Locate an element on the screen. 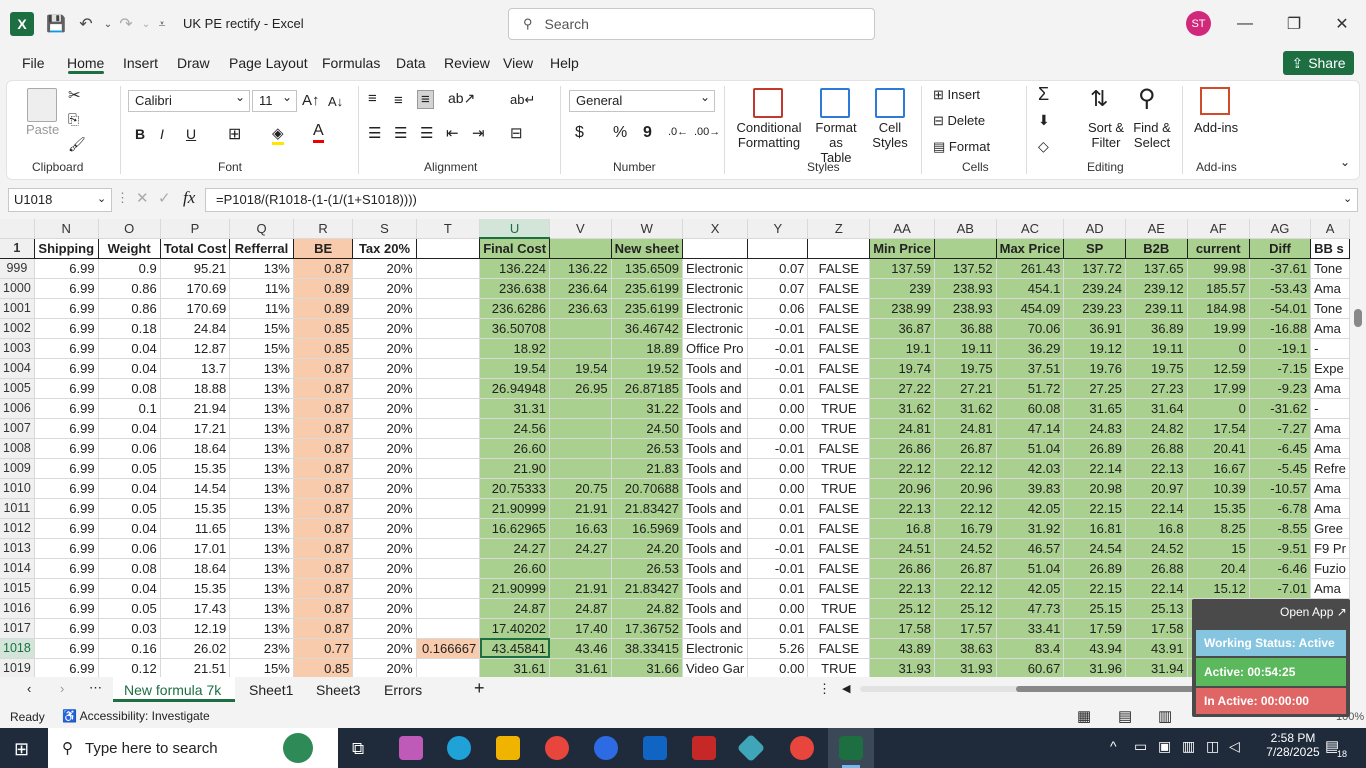 The height and width of the screenshot is (768, 1366). cell: 31.92 is located at coordinates (1030, 528).